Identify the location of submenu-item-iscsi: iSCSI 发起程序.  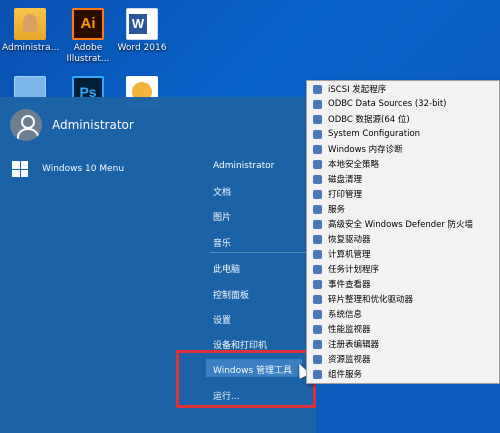
(403, 89).